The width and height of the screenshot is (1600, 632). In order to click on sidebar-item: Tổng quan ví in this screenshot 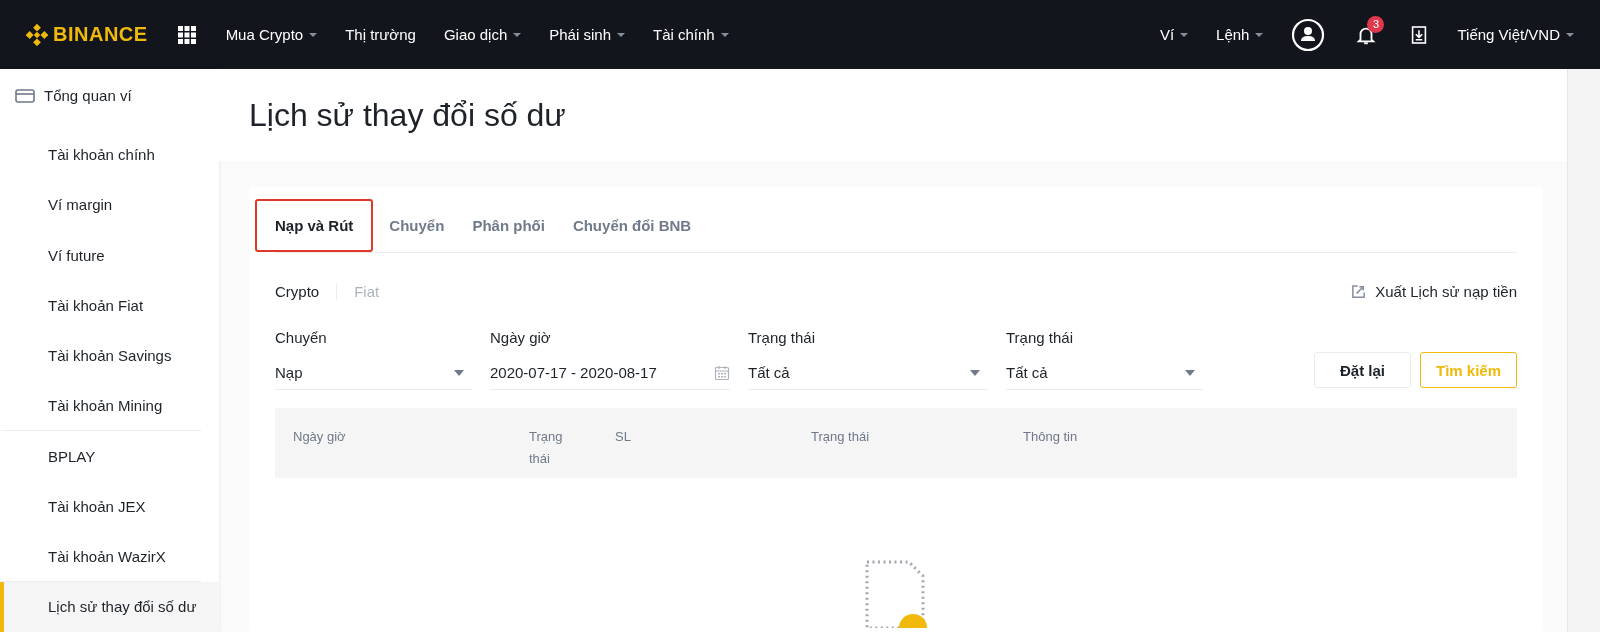, I will do `click(109, 96)`.